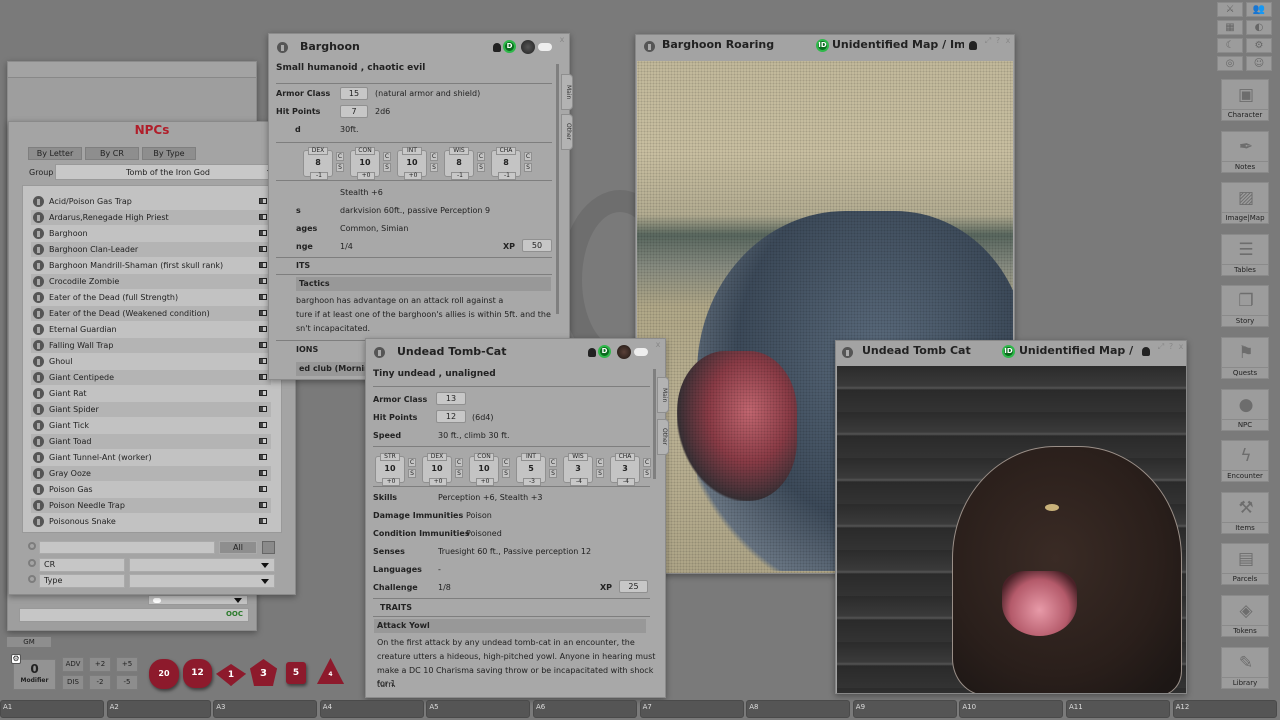 The width and height of the screenshot is (1280, 720). Describe the element at coordinates (127, 664) in the screenshot. I see `plus5-button: +5` at that location.